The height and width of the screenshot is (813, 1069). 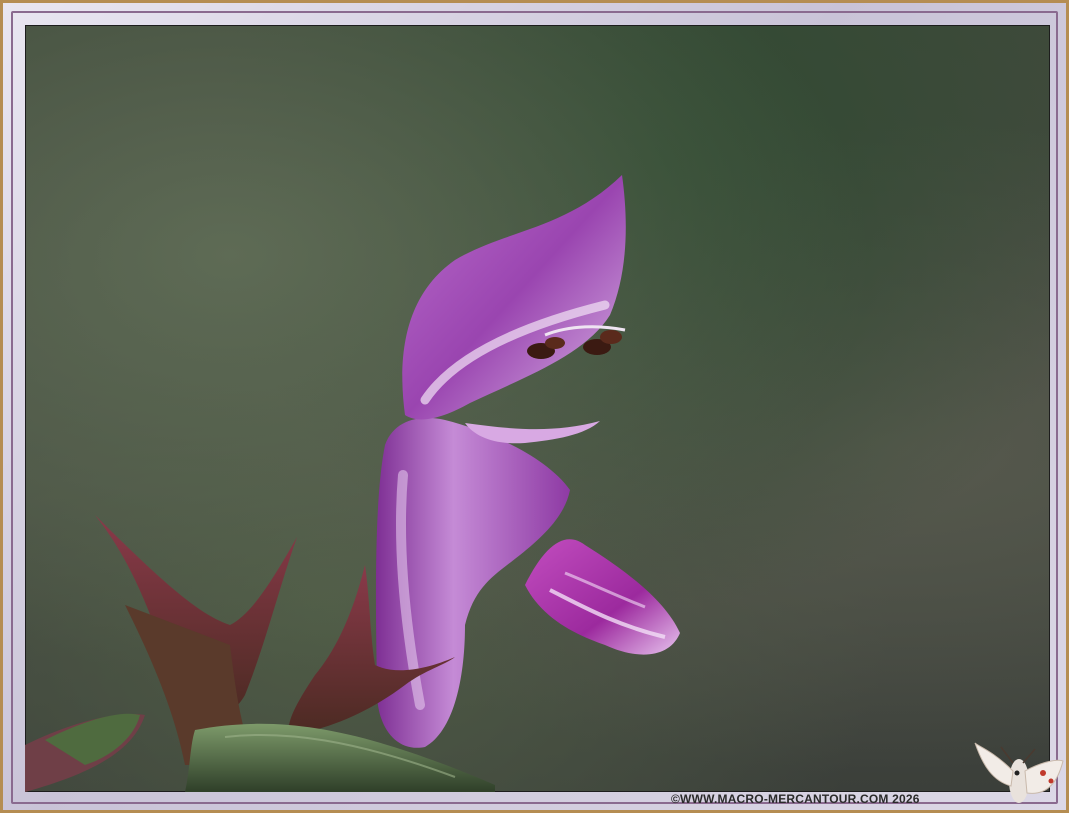 I want to click on copyright-watermark: ©WWW.MACRO-MERCANTOUR.COM 2026, so click(x=795, y=799).